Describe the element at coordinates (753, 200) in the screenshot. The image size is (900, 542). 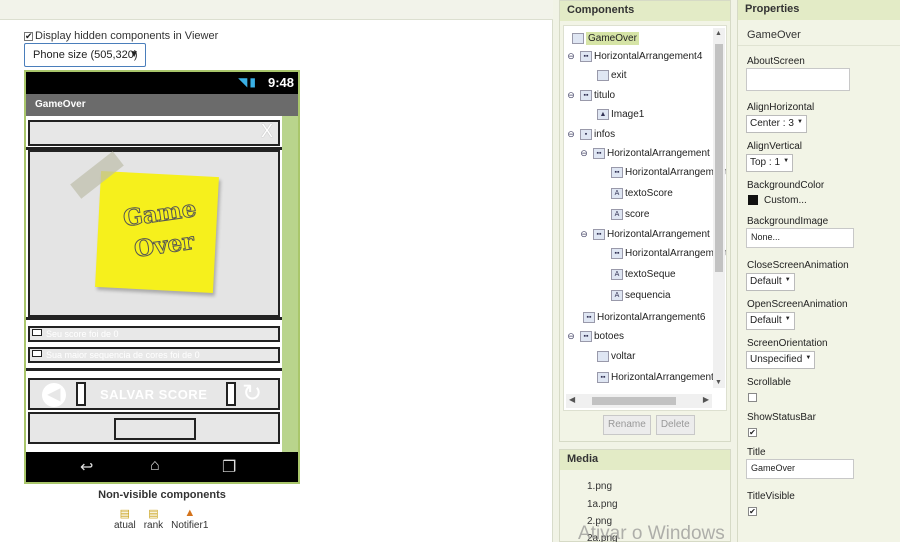
I see `color-swatch` at that location.